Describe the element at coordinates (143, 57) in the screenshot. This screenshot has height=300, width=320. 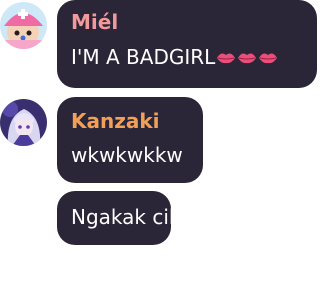
I see `message-body: I'M A BADGIRL` at that location.